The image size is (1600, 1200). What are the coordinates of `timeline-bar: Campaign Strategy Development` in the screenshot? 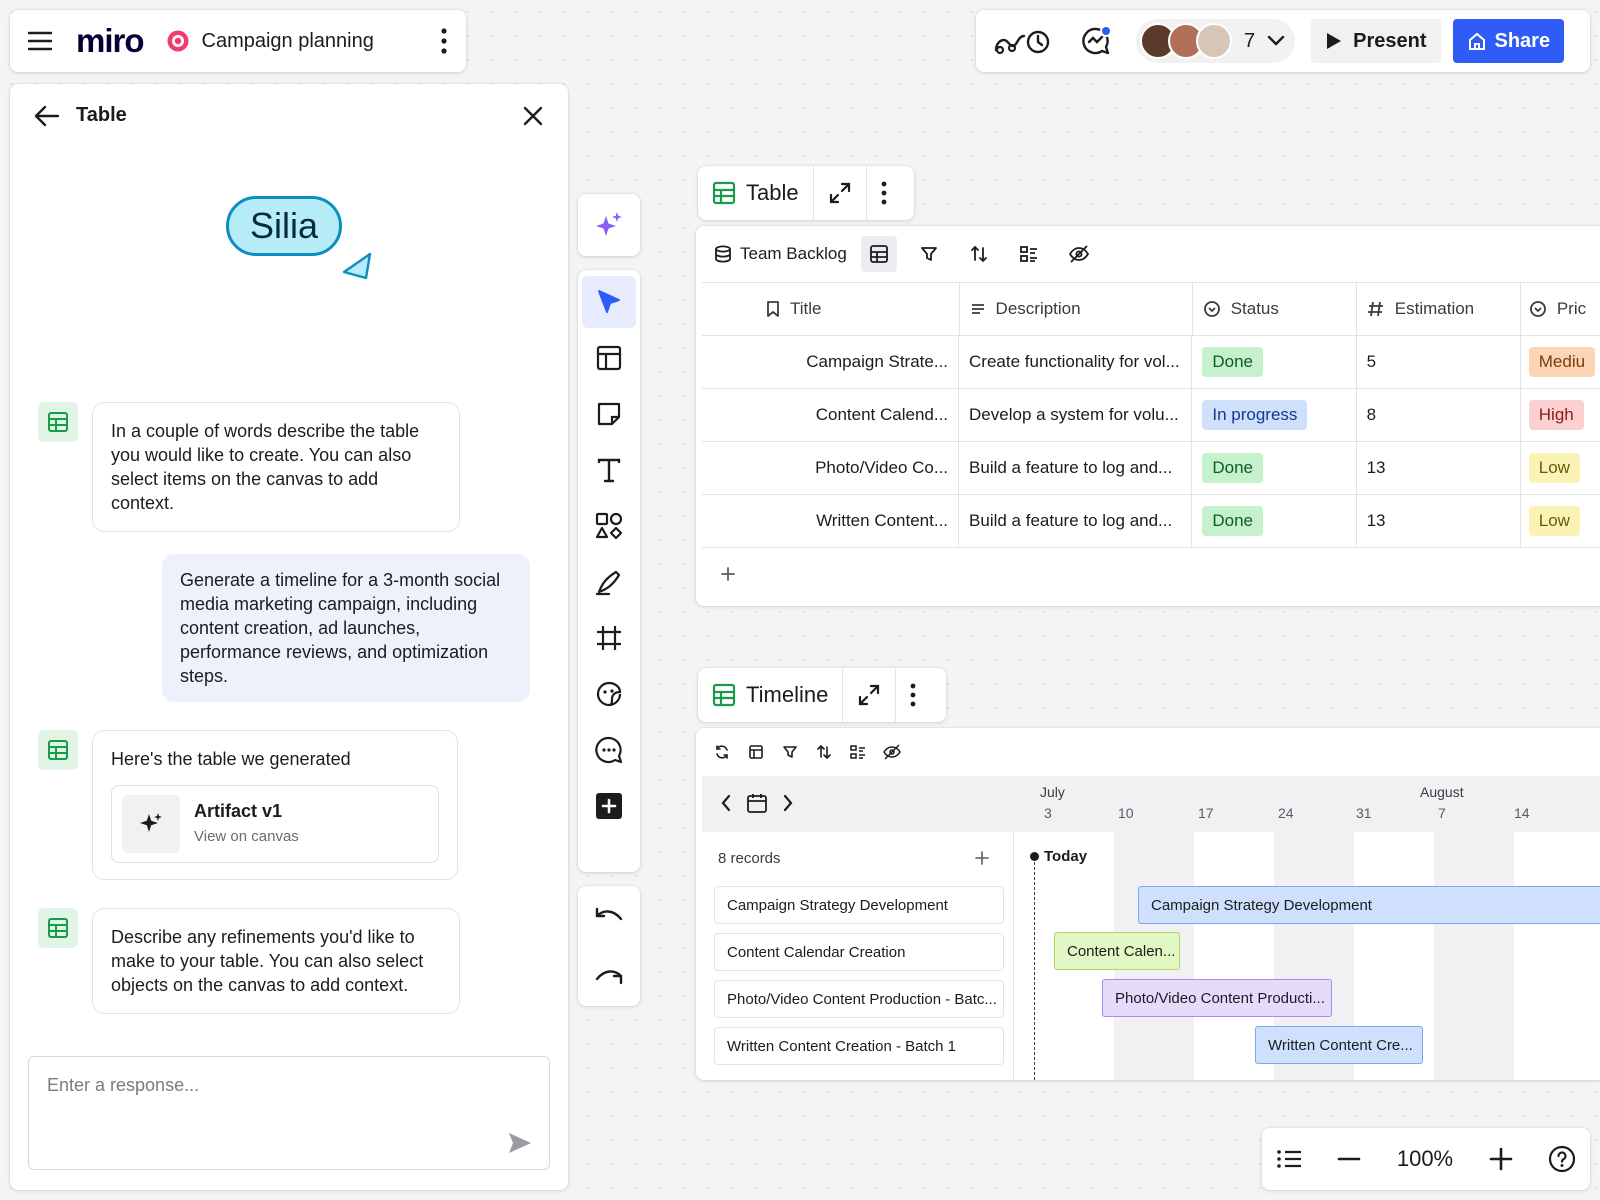 It's located at (1369, 905).